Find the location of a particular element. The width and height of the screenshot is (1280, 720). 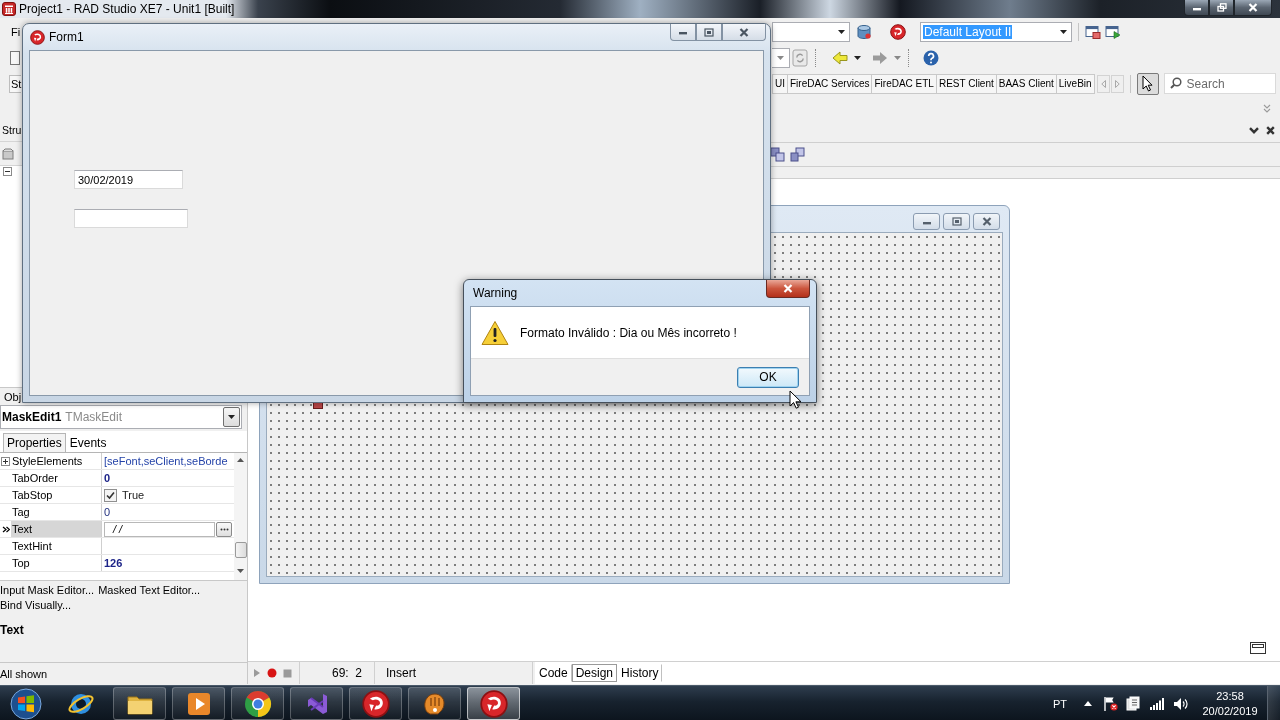

property-name: Text is located at coordinates (56, 529).